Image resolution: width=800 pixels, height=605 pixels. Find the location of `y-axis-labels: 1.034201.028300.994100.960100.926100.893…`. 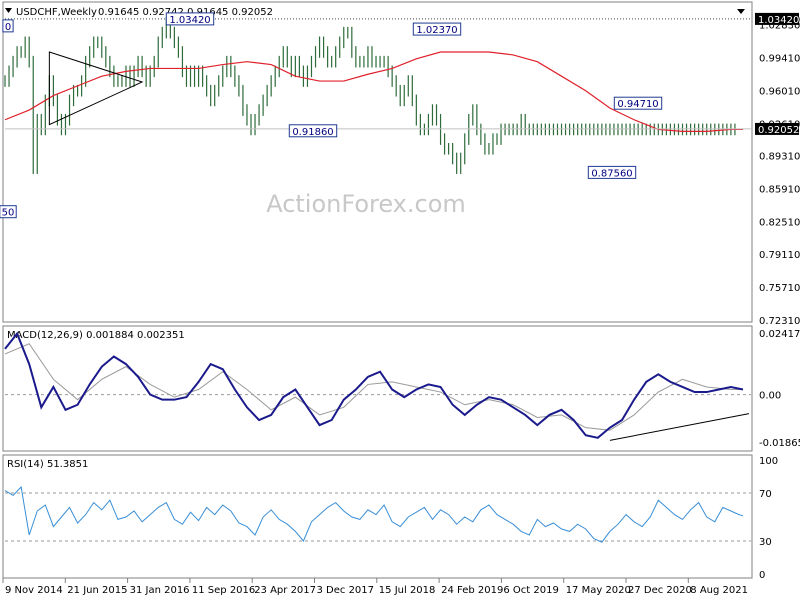

y-axis-labels: 1.034201.028300.994100.960100.926100.893… is located at coordinates (777, 296).